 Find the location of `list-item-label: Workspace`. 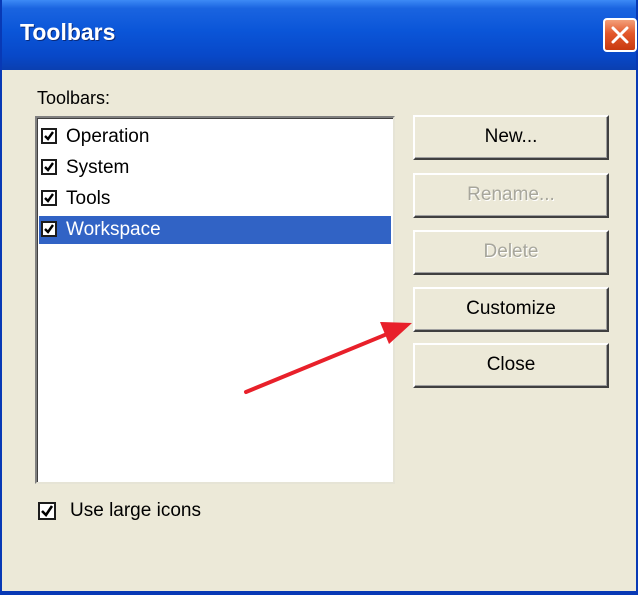

list-item-label: Workspace is located at coordinates (113, 229).